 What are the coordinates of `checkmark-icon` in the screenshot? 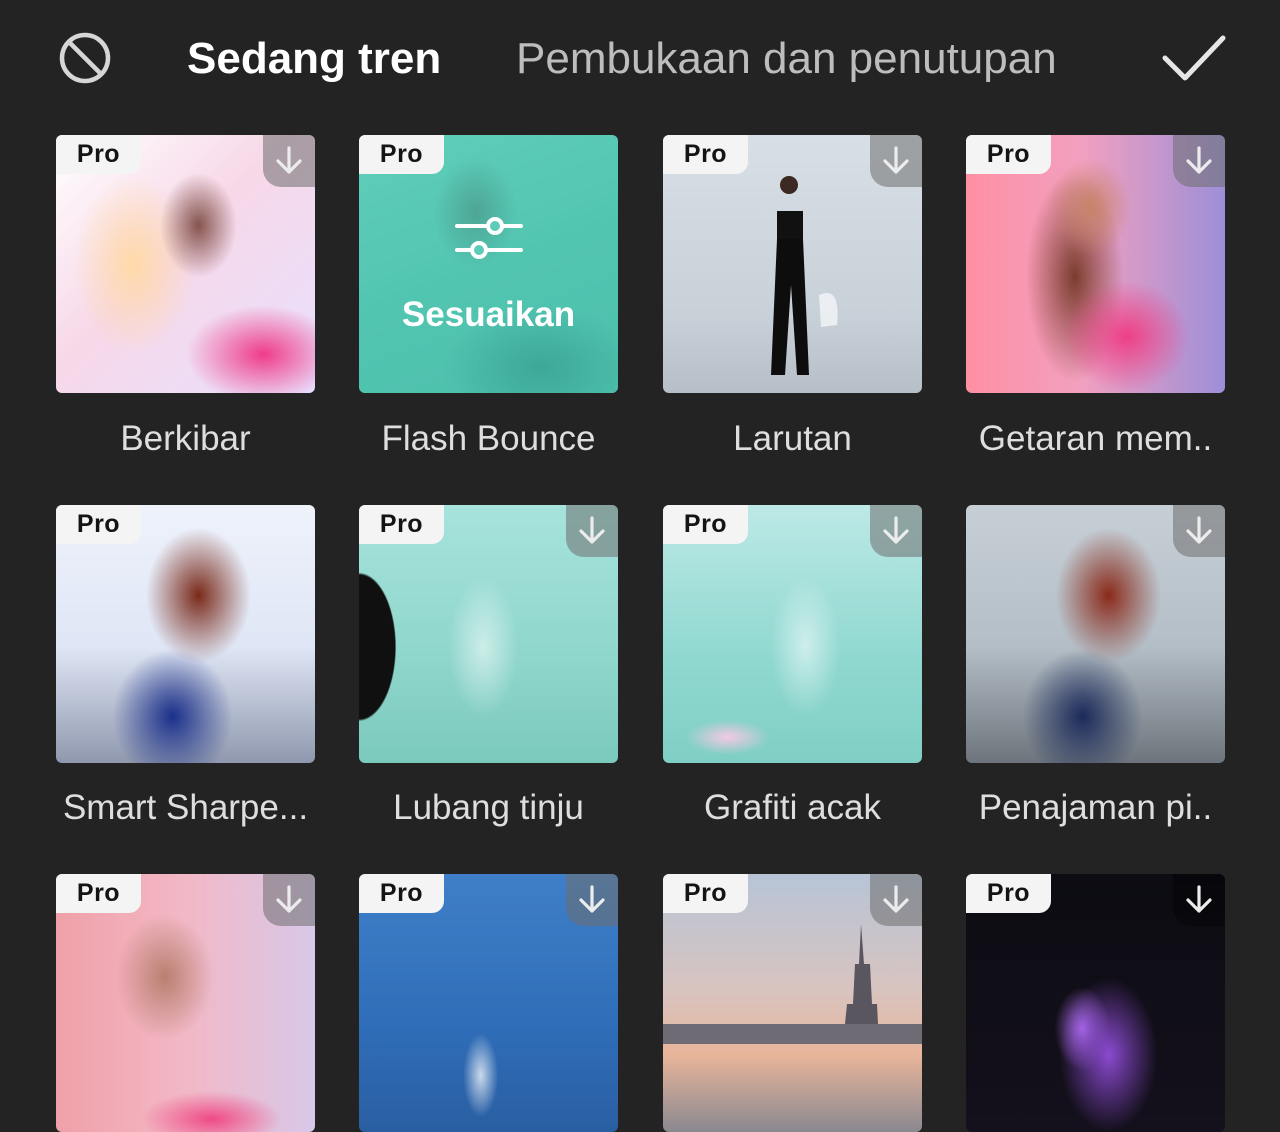 It's located at (1194, 58).